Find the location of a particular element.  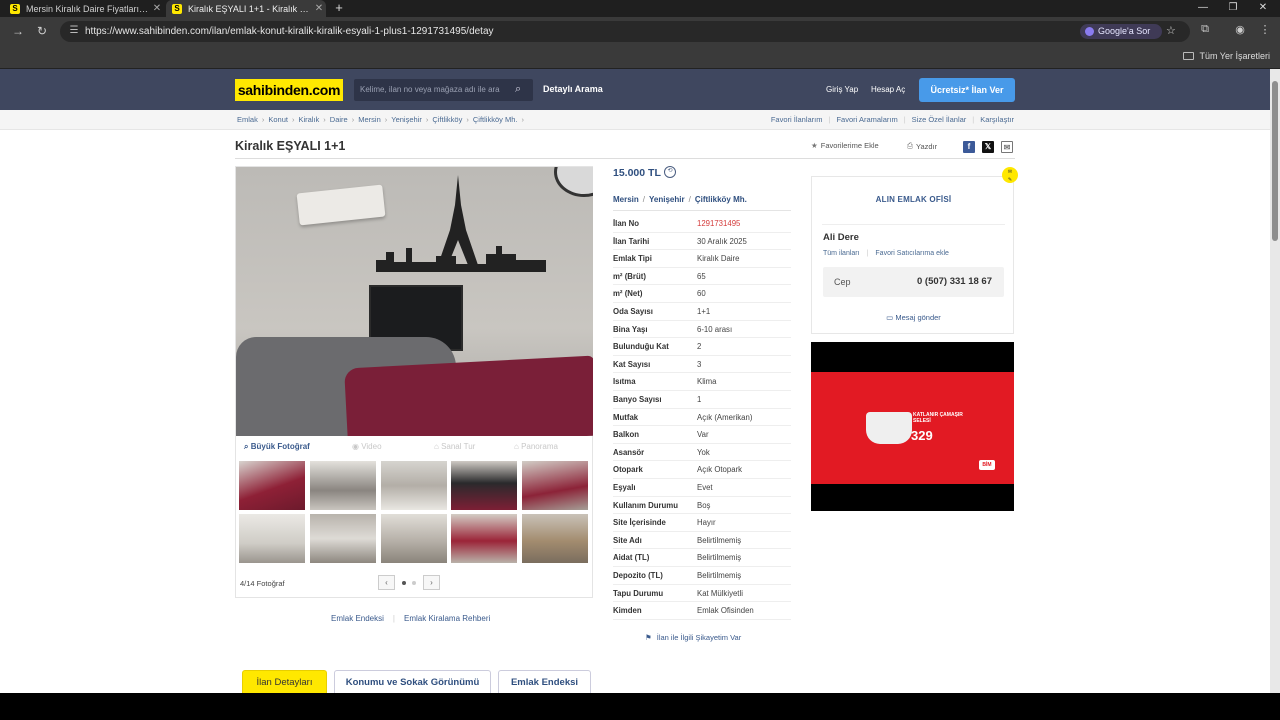

breadcrumb-item: Emlak is located at coordinates (247, 120).